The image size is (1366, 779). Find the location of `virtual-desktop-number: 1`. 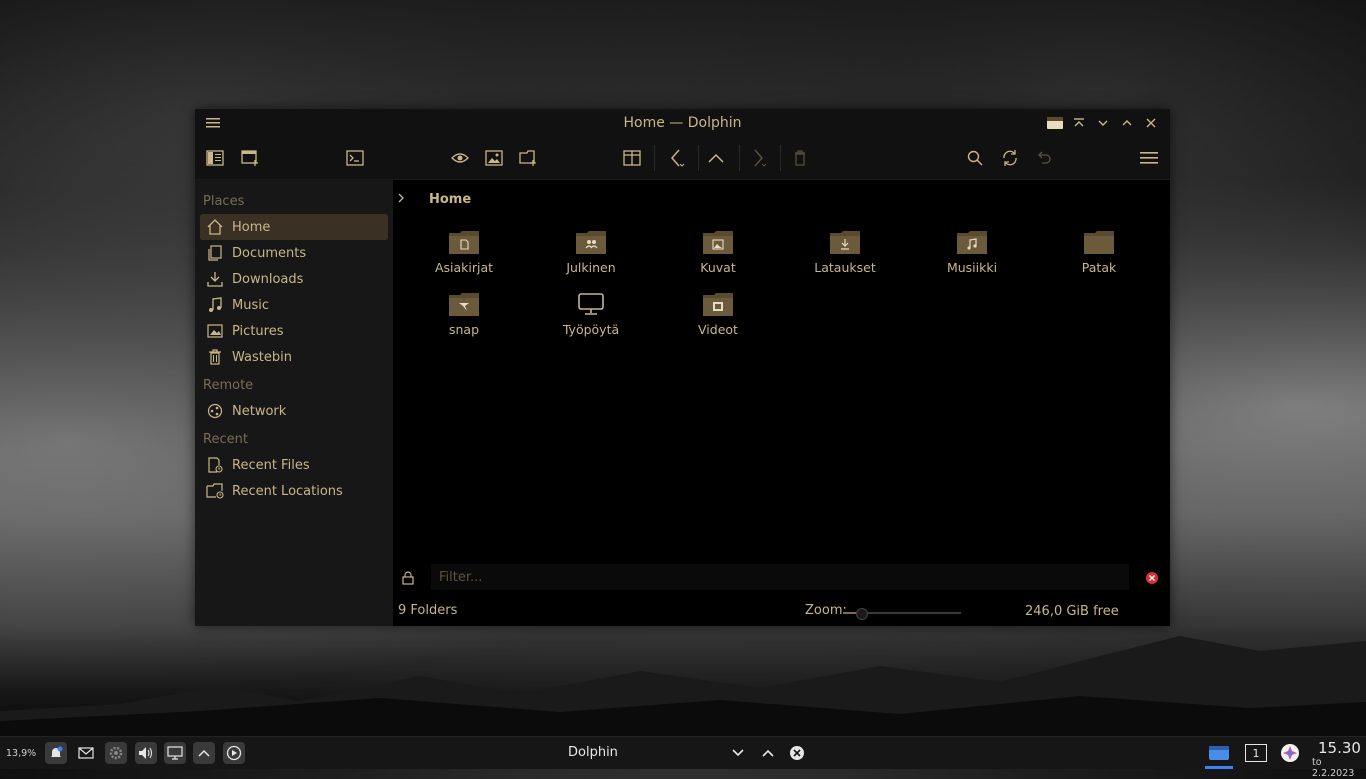

virtual-desktop-number: 1 is located at coordinates (1256, 753).